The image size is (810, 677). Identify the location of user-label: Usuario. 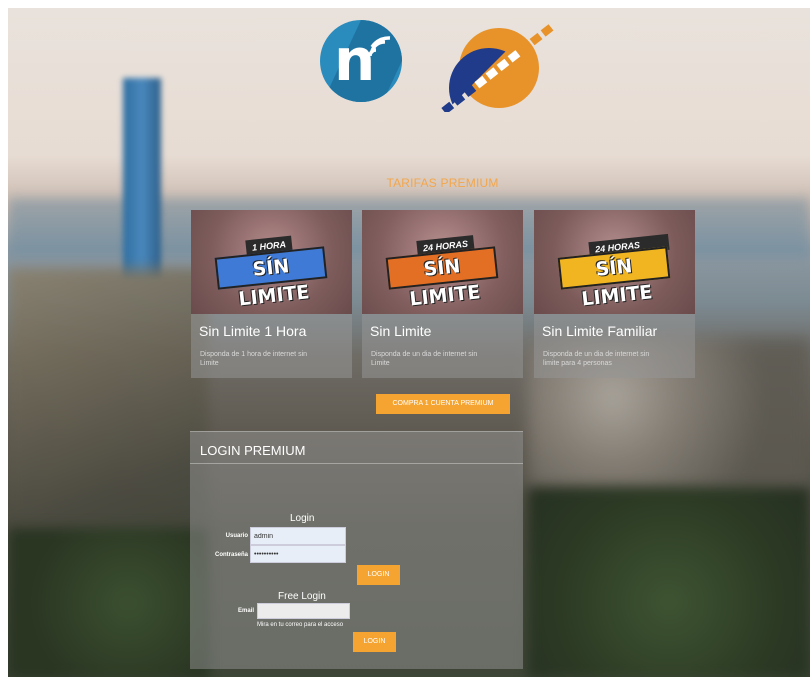
(236, 536).